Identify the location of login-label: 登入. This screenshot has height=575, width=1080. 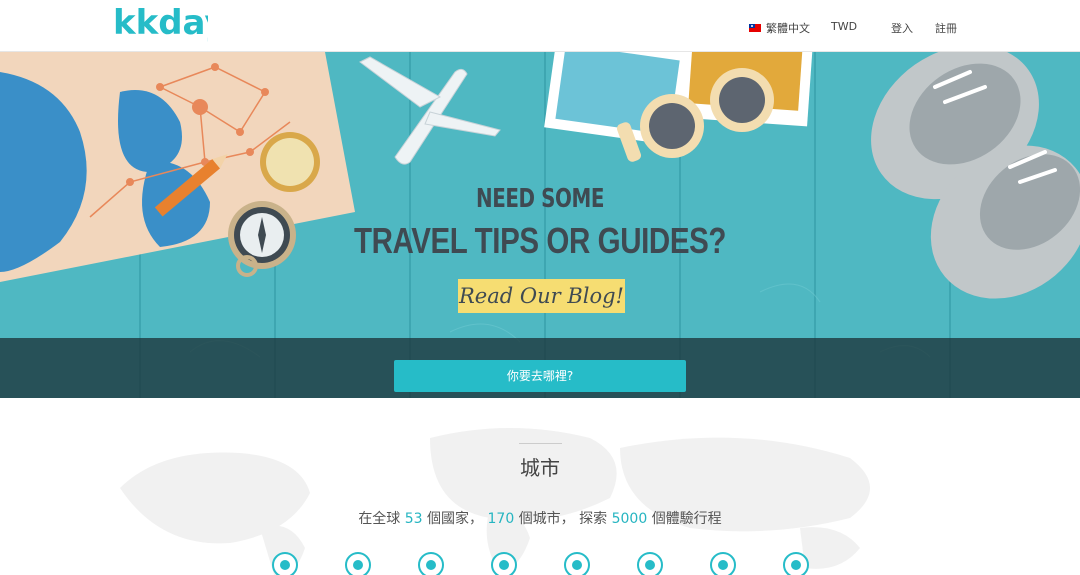
(902, 28).